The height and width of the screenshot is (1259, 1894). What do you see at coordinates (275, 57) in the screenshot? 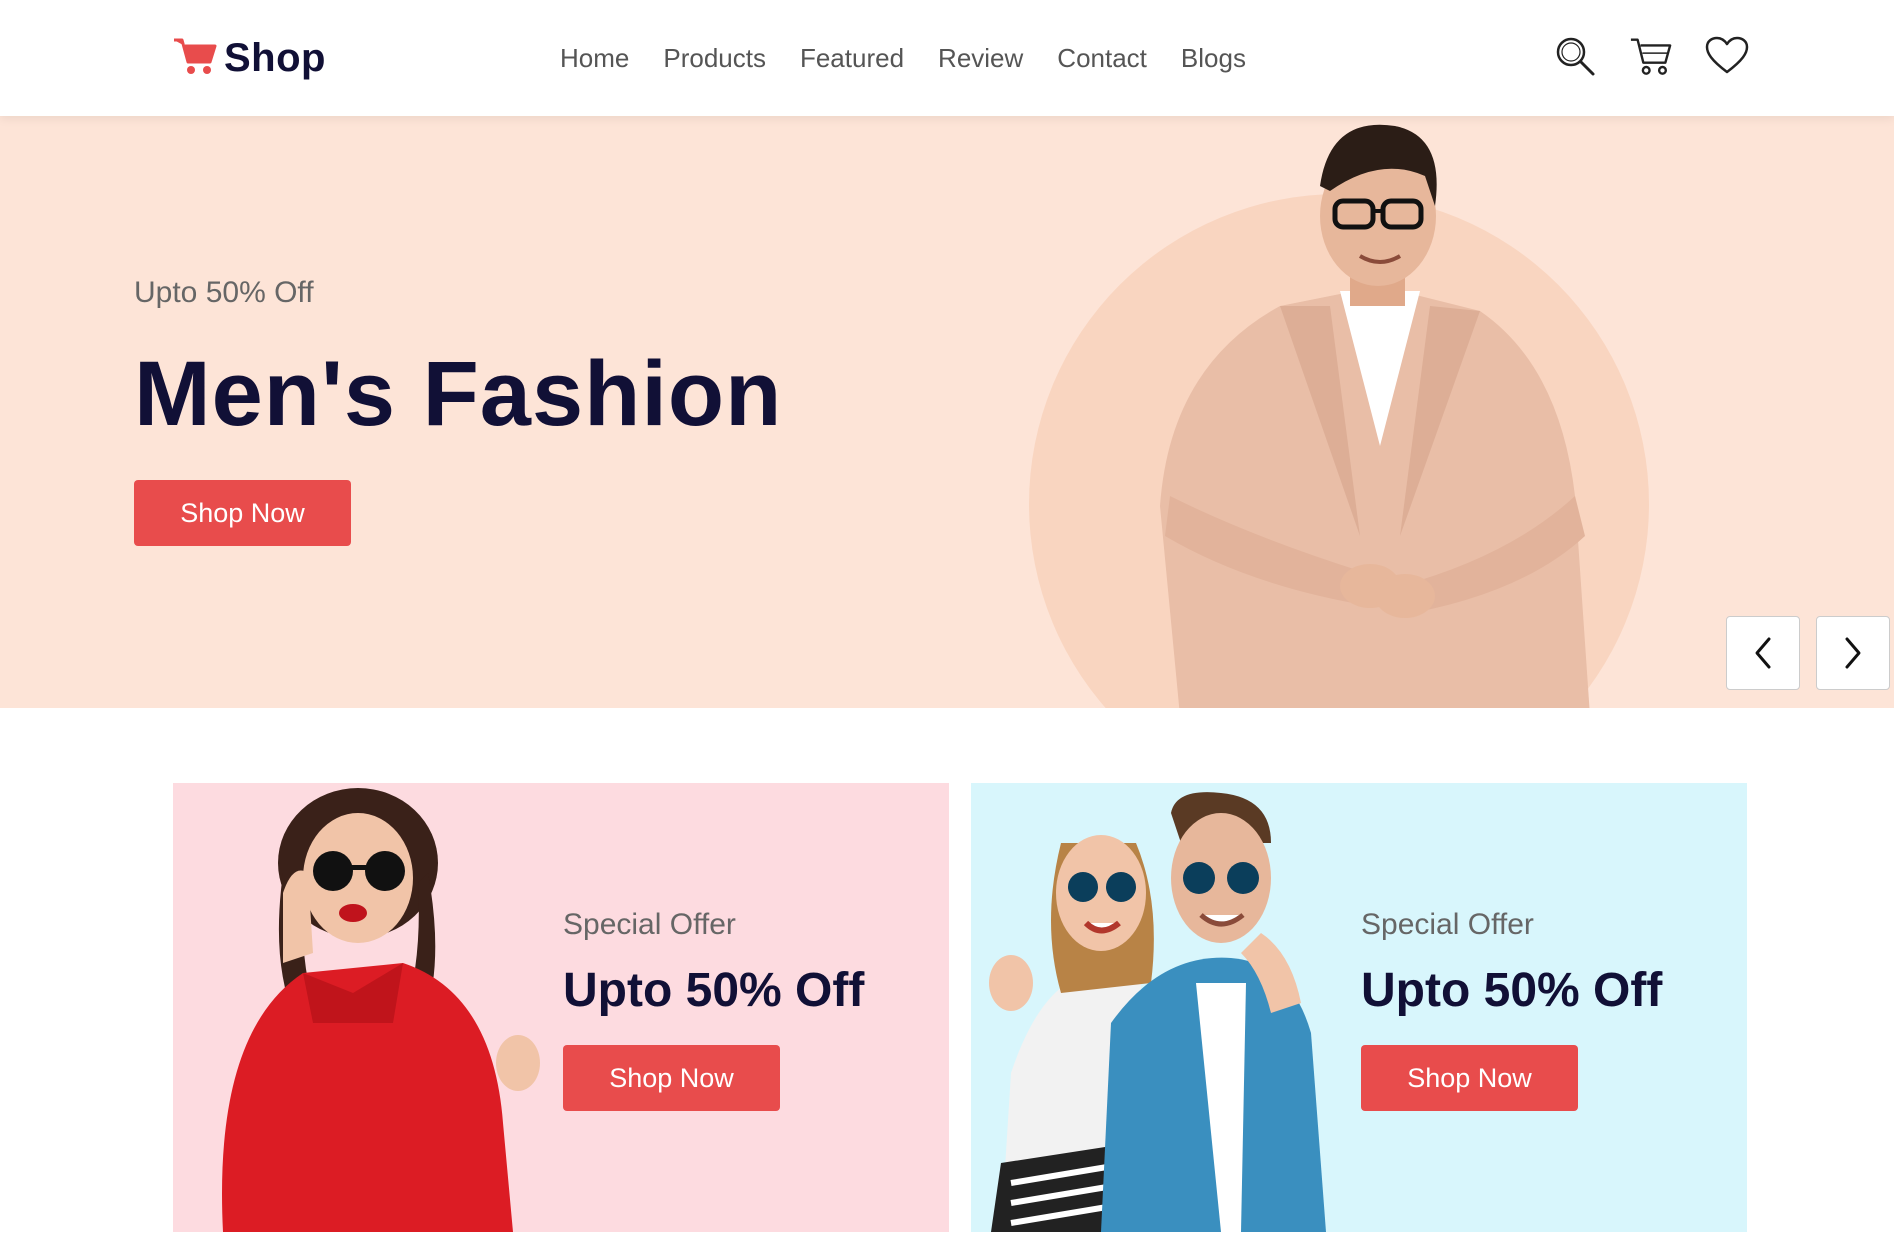
I see `logo-text: Shop` at bounding box center [275, 57].